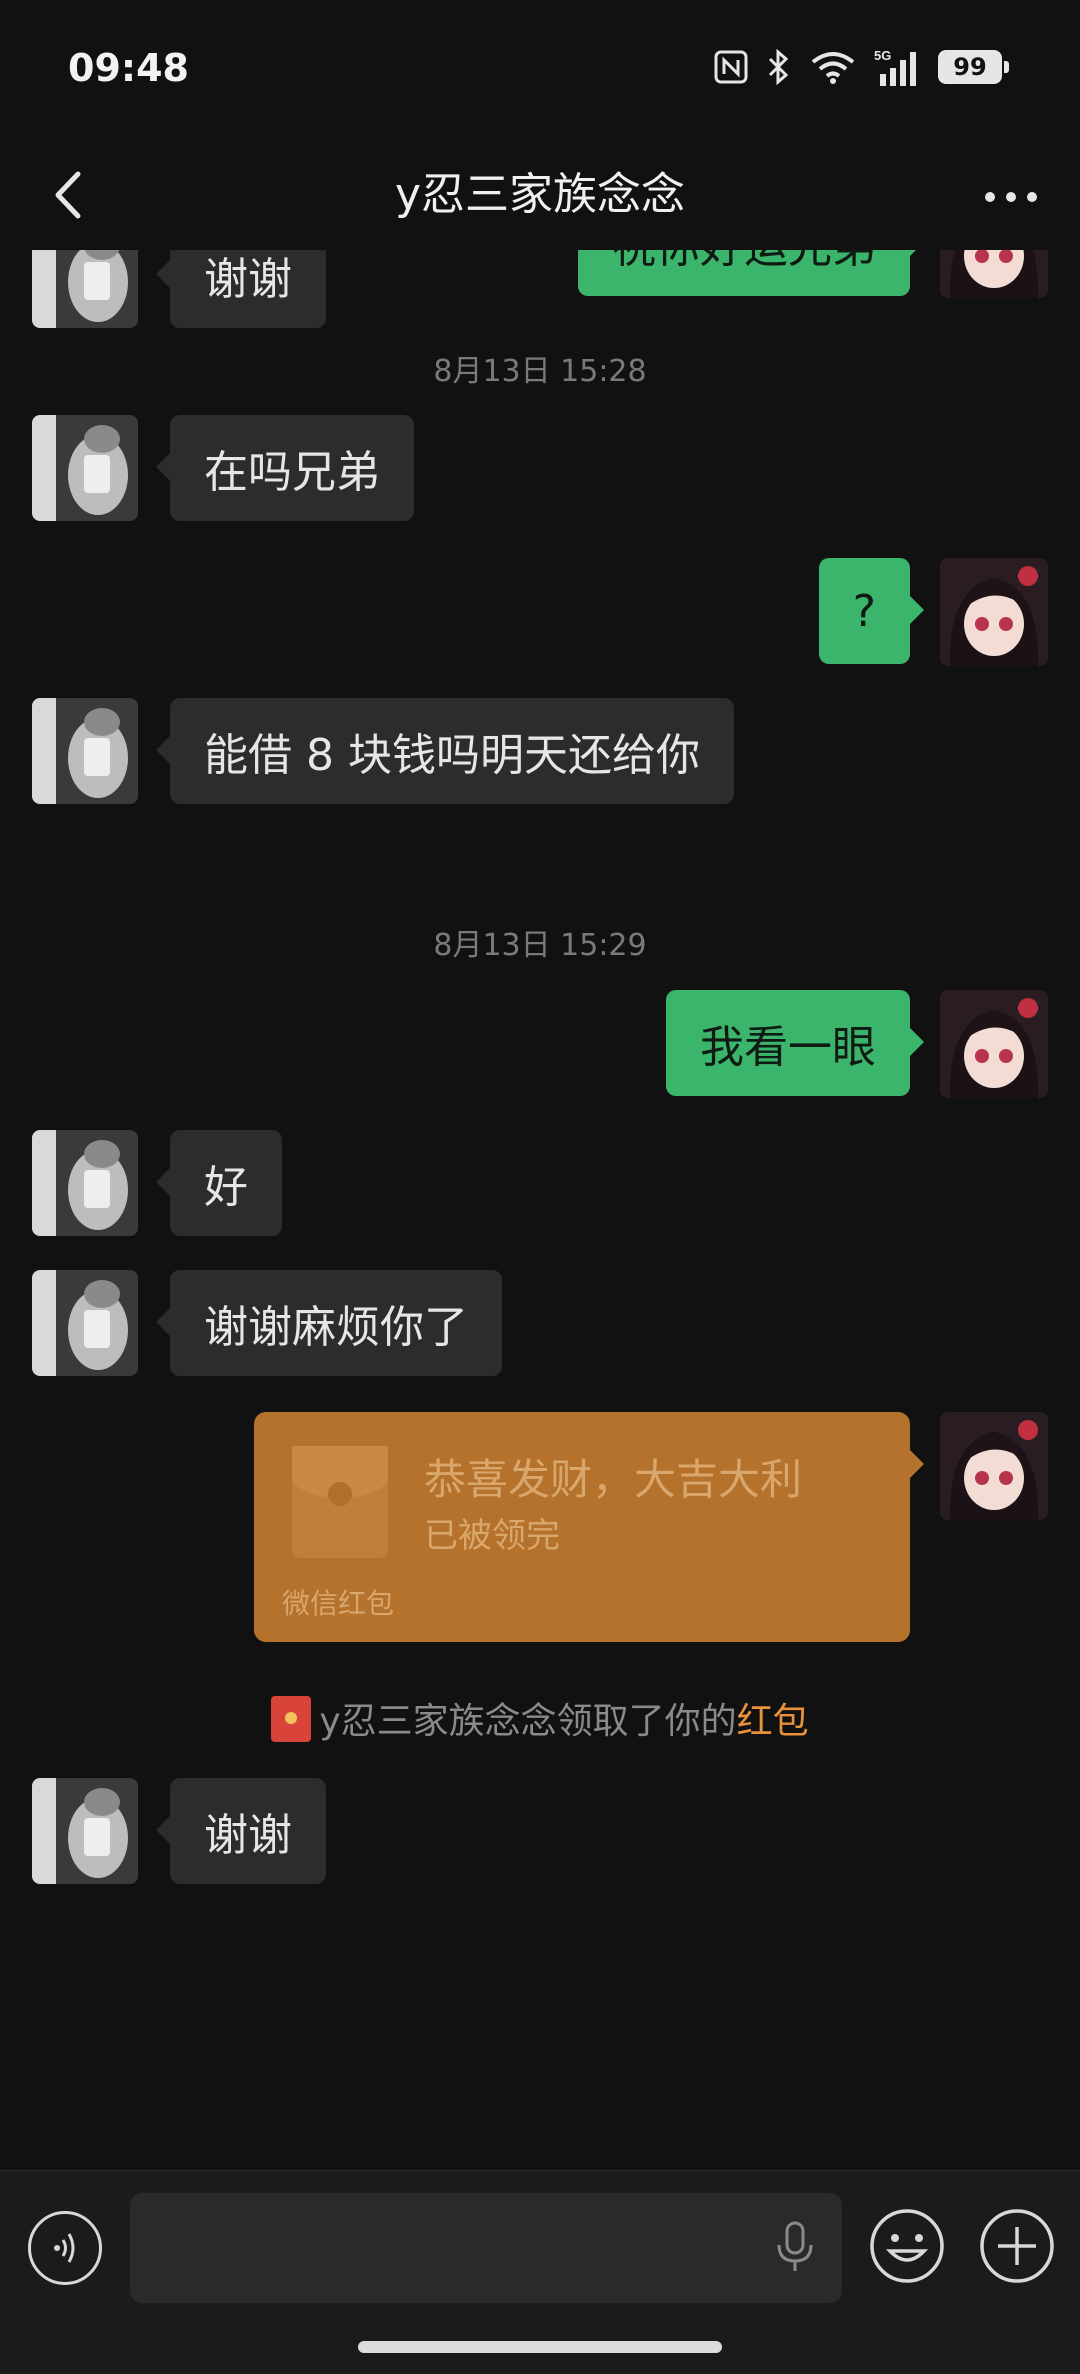  I want to click on more-icon, so click(1011, 197).